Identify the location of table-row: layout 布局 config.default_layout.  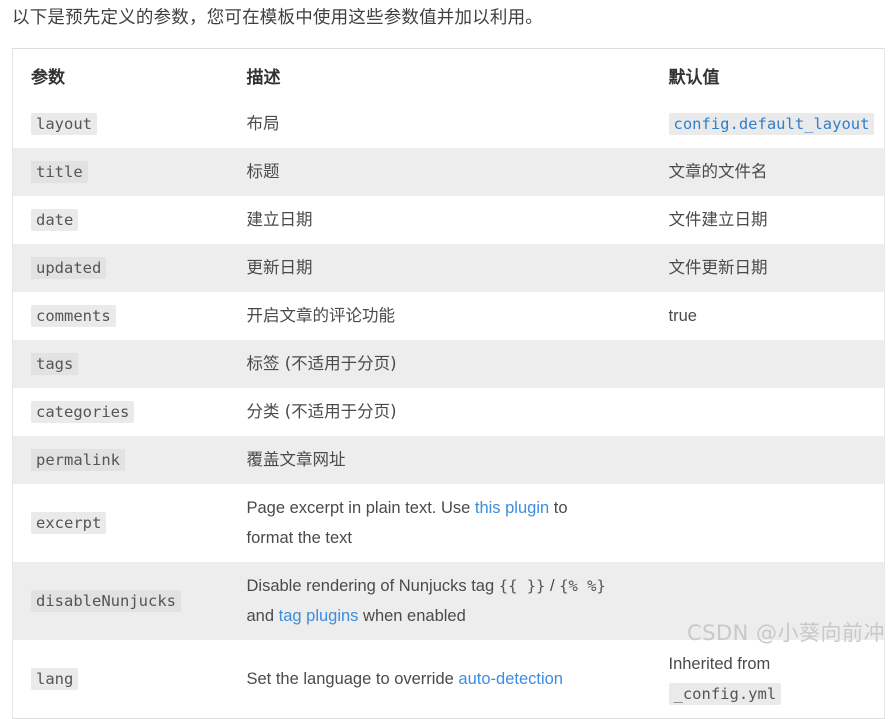
(448, 124).